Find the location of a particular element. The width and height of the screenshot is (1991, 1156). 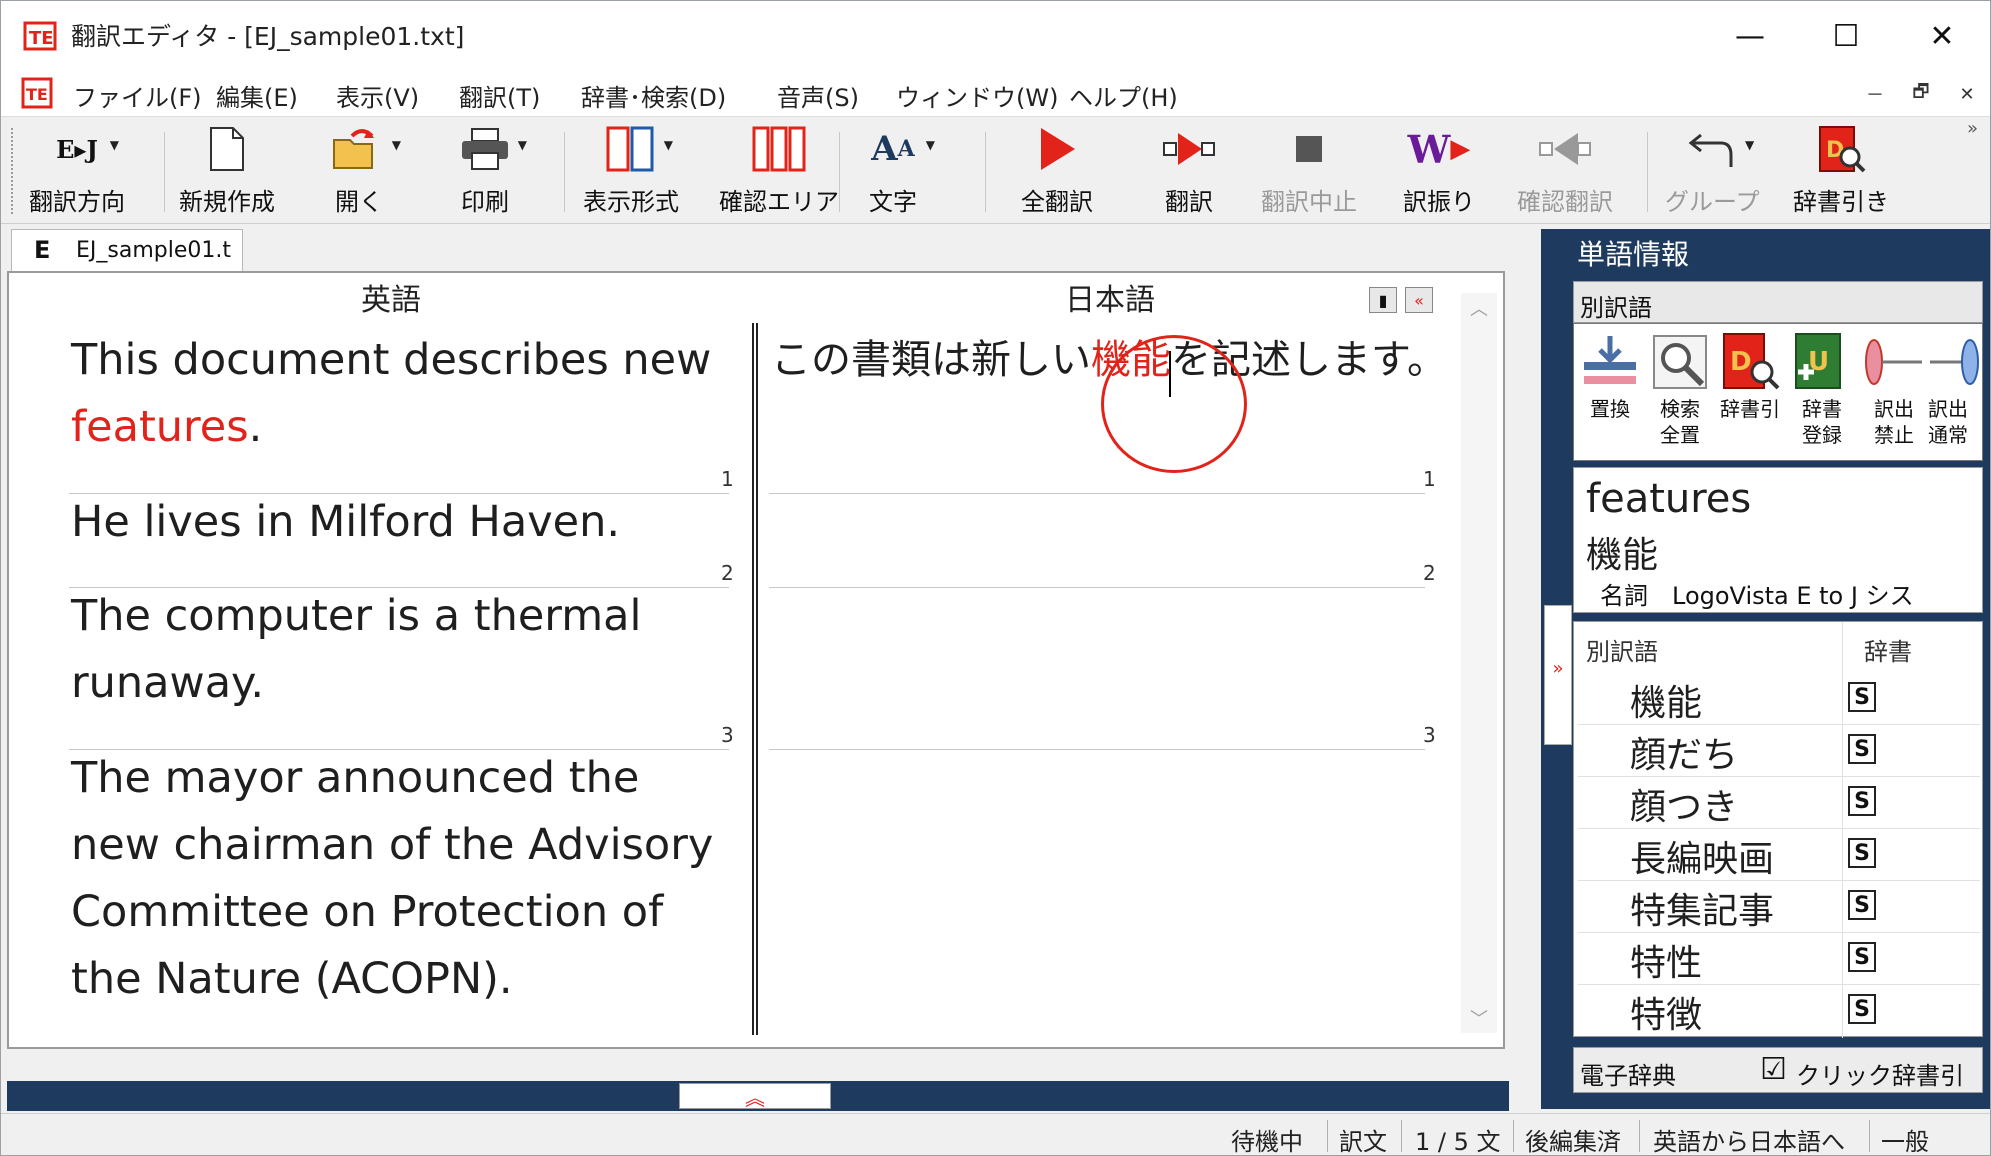

print-button: ▼ 印刷 is located at coordinates (492, 172).